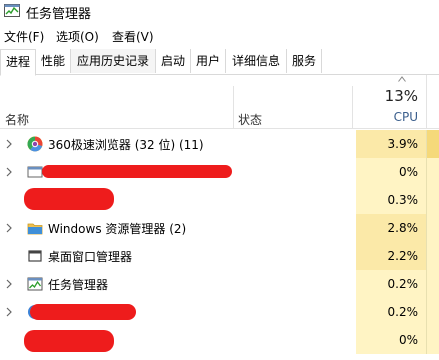 This screenshot has width=439, height=360. Describe the element at coordinates (403, 228) in the screenshot. I see `cpu-value: 2.8%` at that location.